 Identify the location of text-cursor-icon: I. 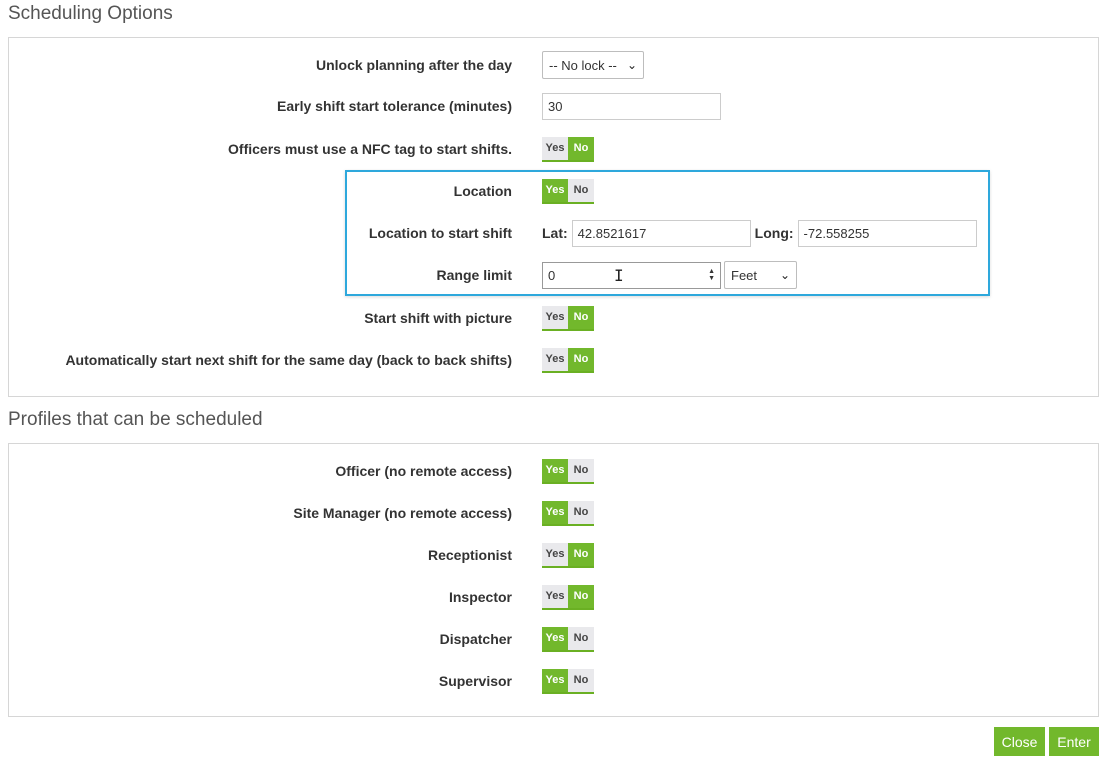
(619, 275).